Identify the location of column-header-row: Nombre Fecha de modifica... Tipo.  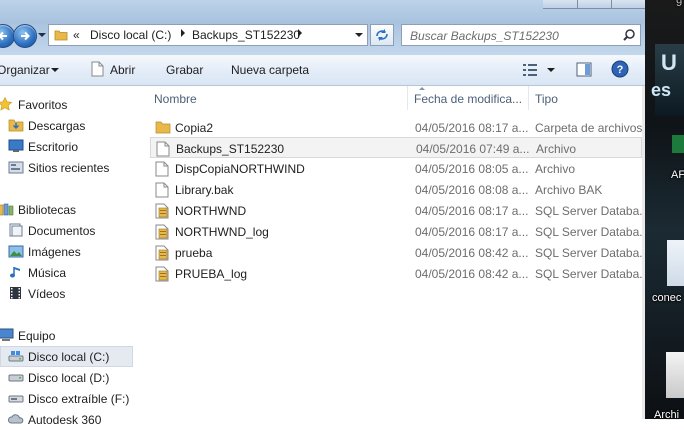
(393, 98).